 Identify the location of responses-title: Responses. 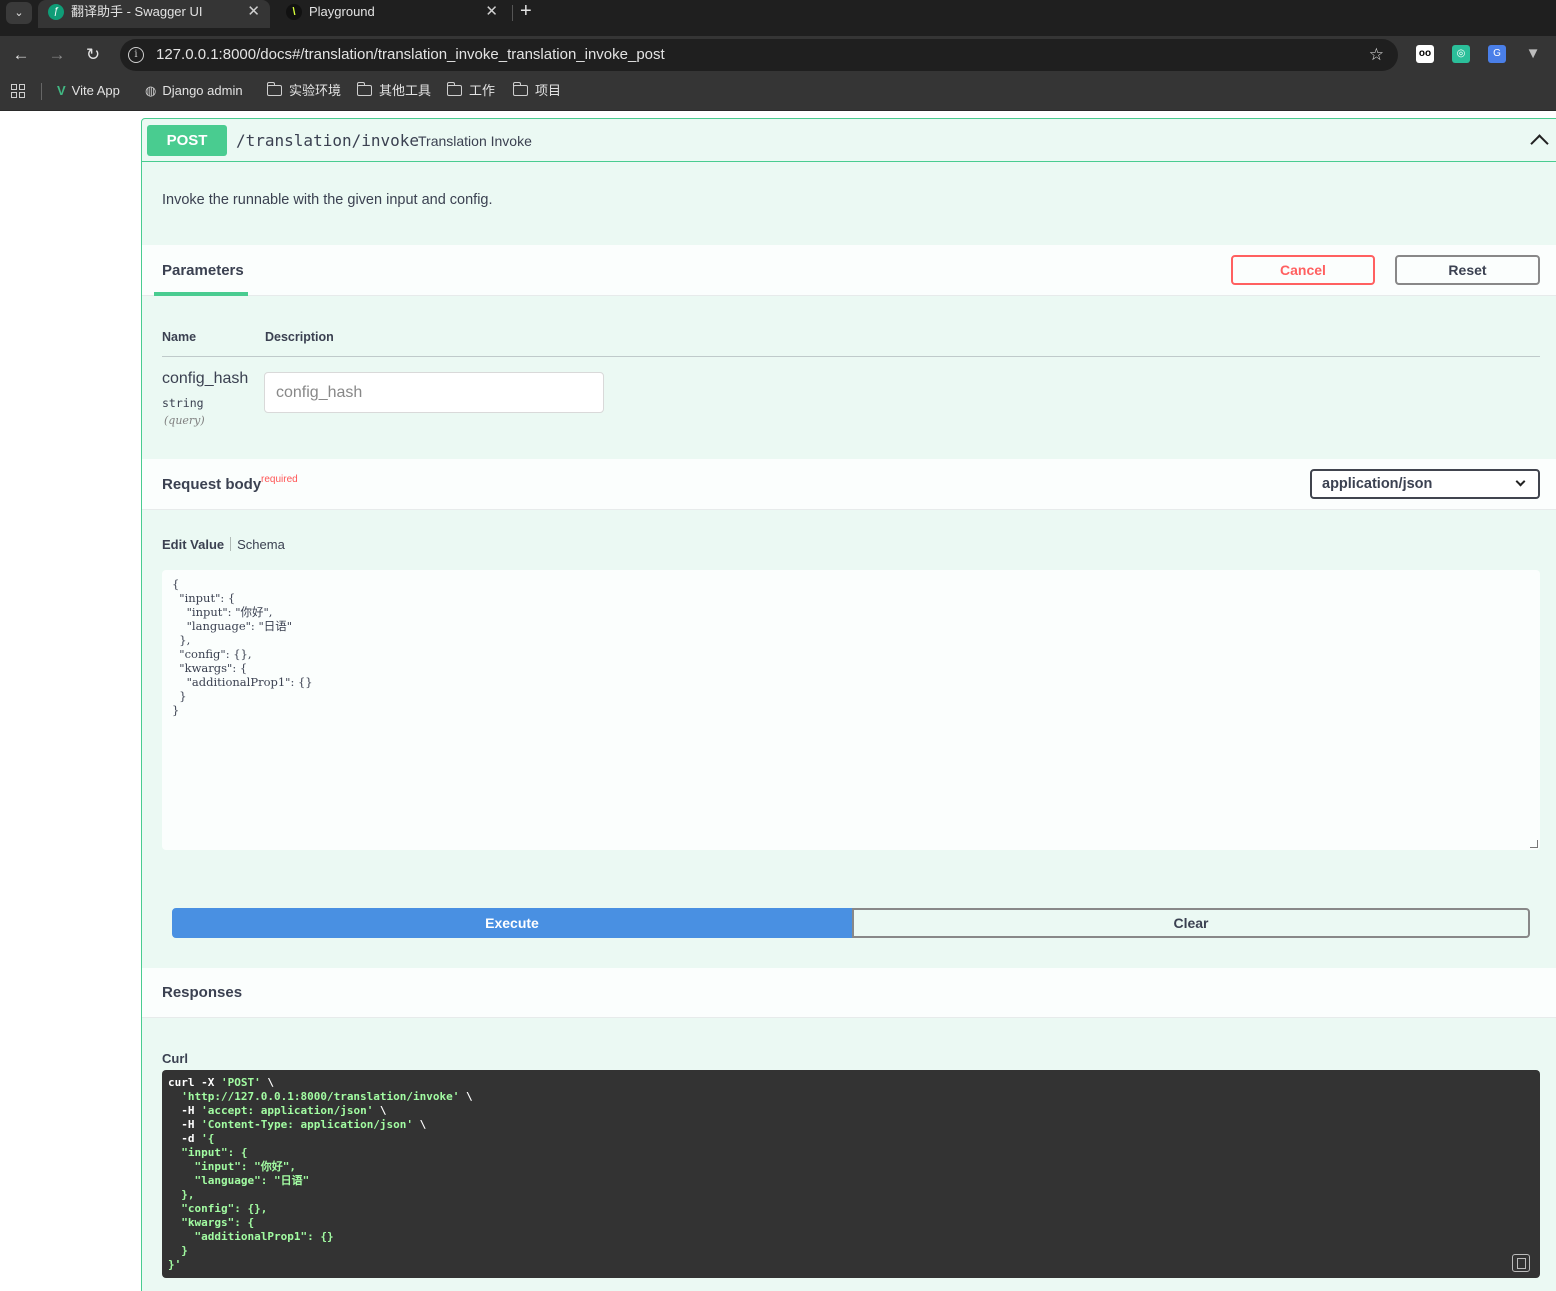
(202, 992).